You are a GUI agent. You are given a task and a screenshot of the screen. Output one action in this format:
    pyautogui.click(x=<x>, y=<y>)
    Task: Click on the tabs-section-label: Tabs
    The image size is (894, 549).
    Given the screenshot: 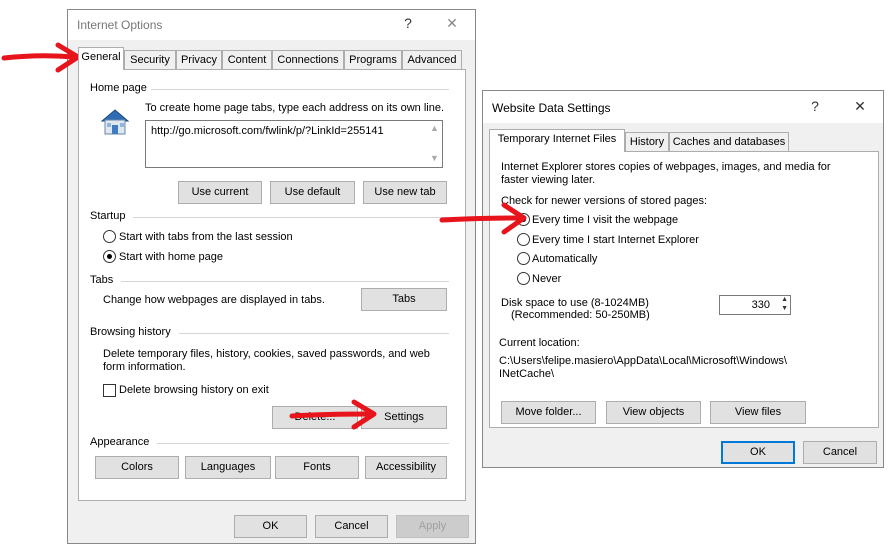 What is the action you would take?
    pyautogui.click(x=104, y=280)
    